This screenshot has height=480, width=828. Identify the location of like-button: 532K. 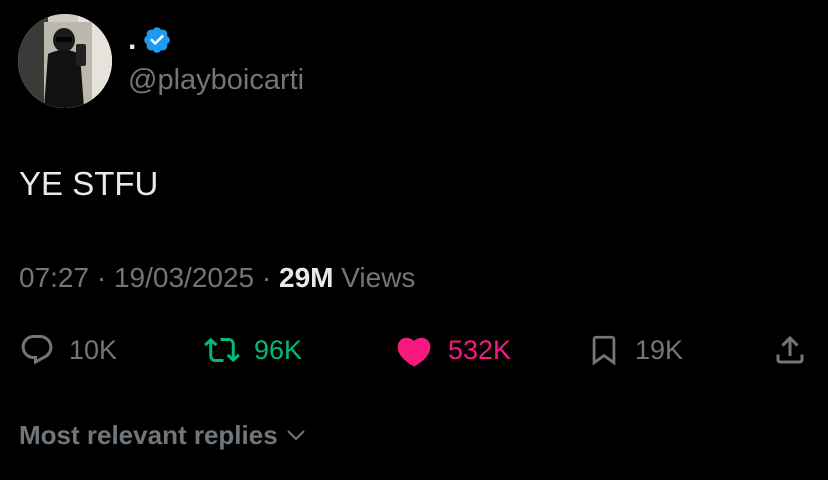
(452, 350).